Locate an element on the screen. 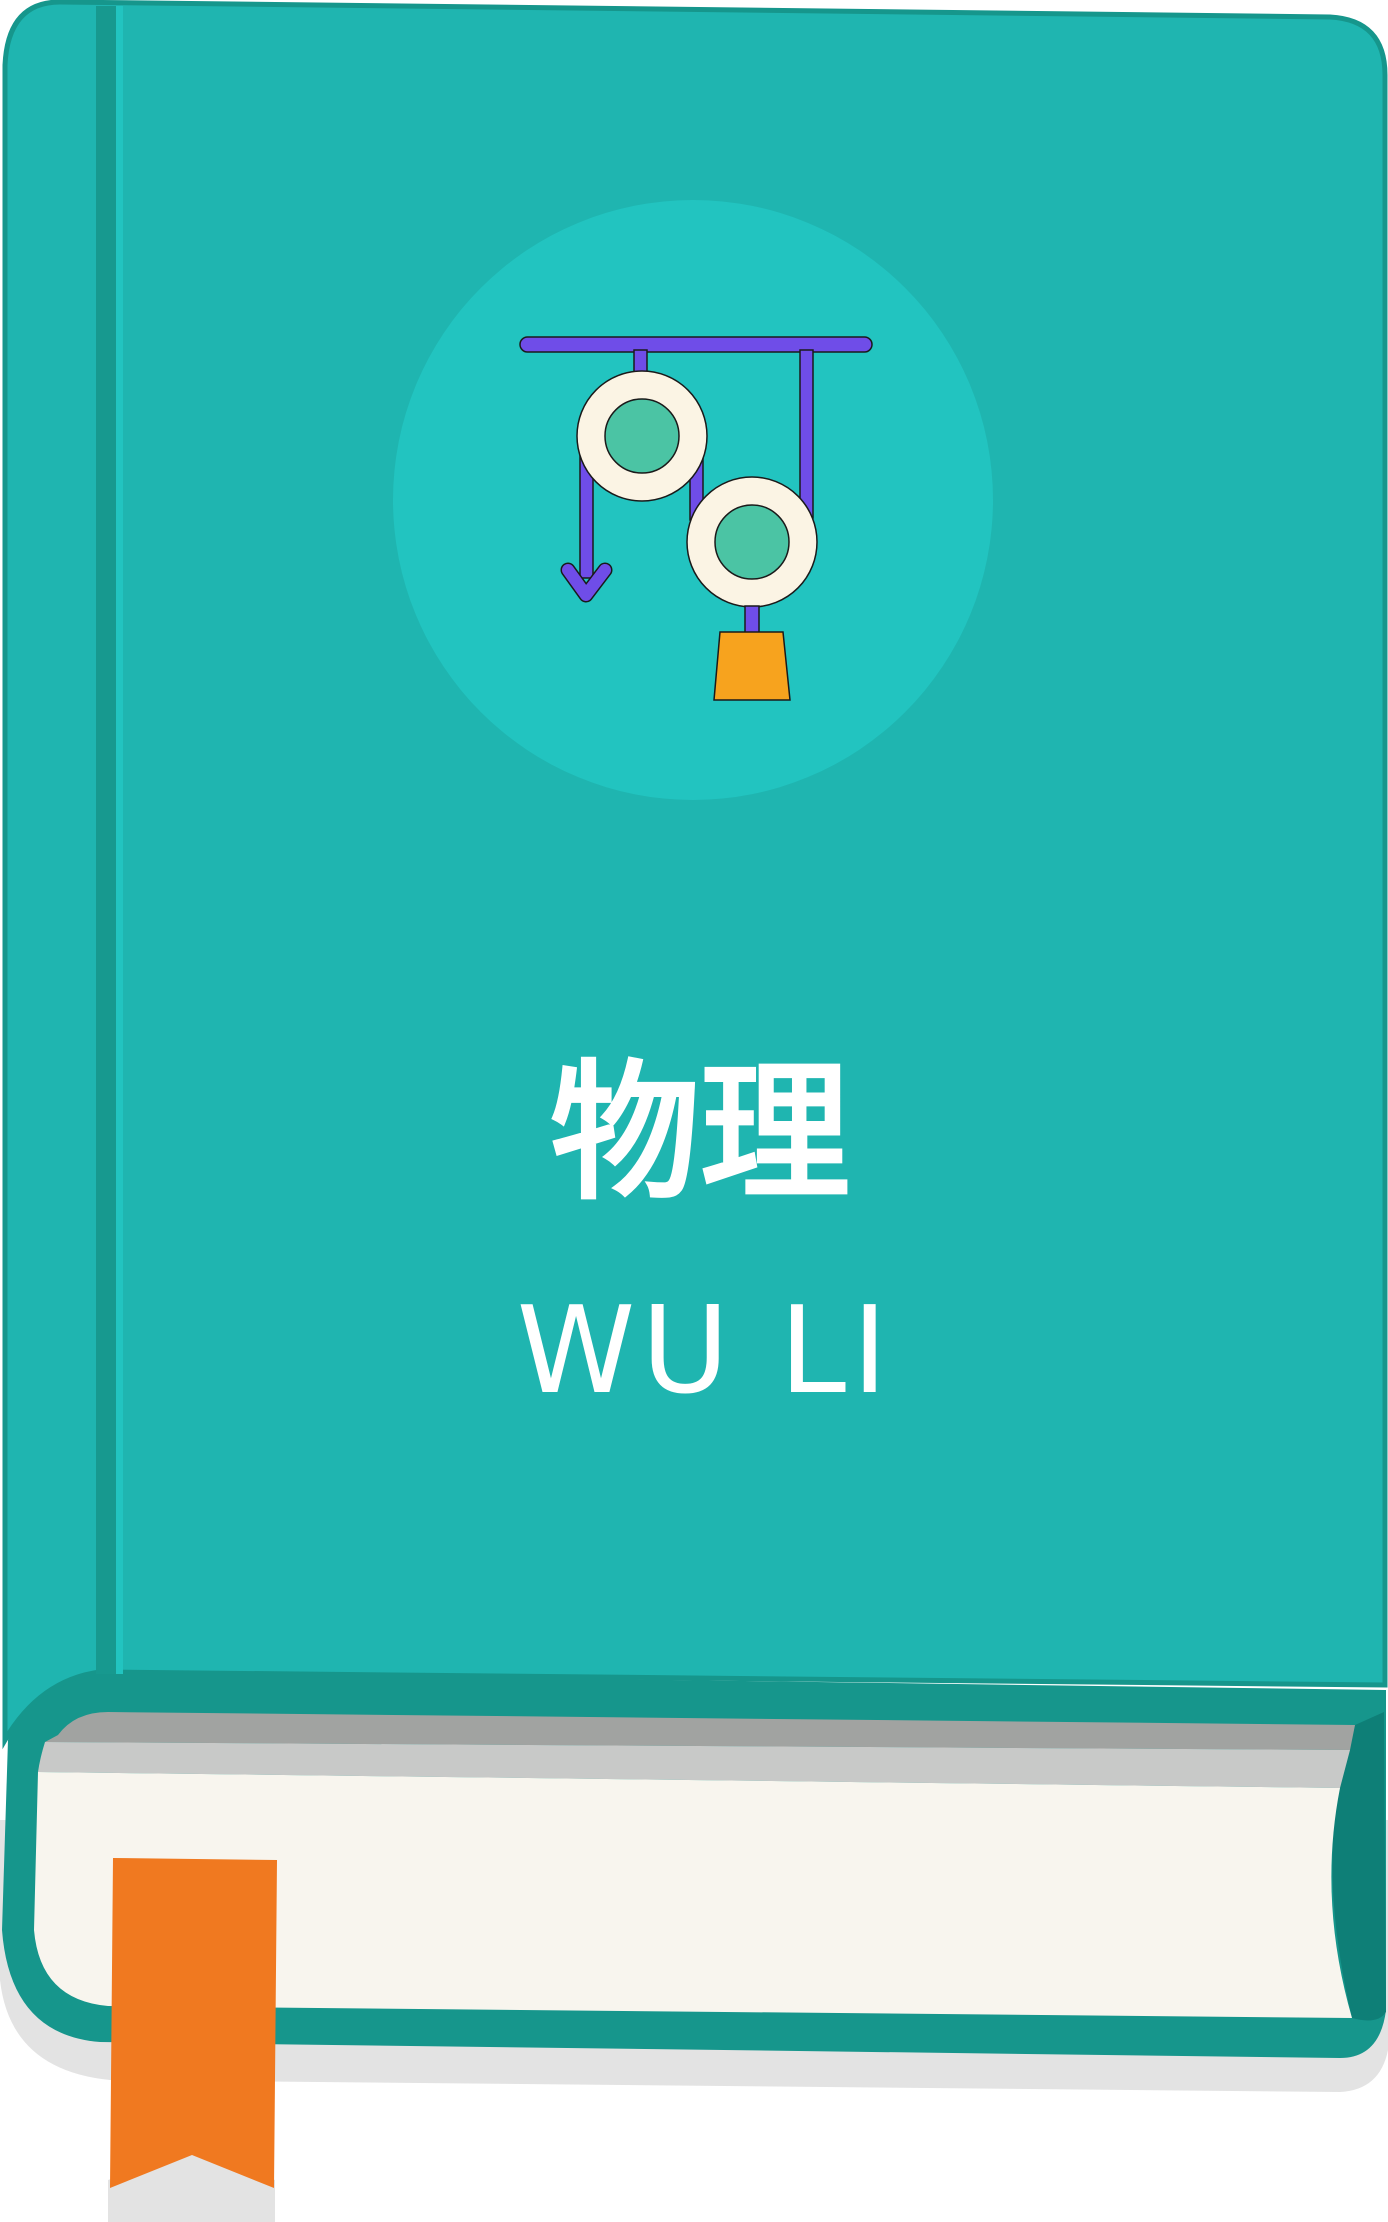 The image size is (1388, 2222). book-subtitle: WU LI is located at coordinates (705, 1351).